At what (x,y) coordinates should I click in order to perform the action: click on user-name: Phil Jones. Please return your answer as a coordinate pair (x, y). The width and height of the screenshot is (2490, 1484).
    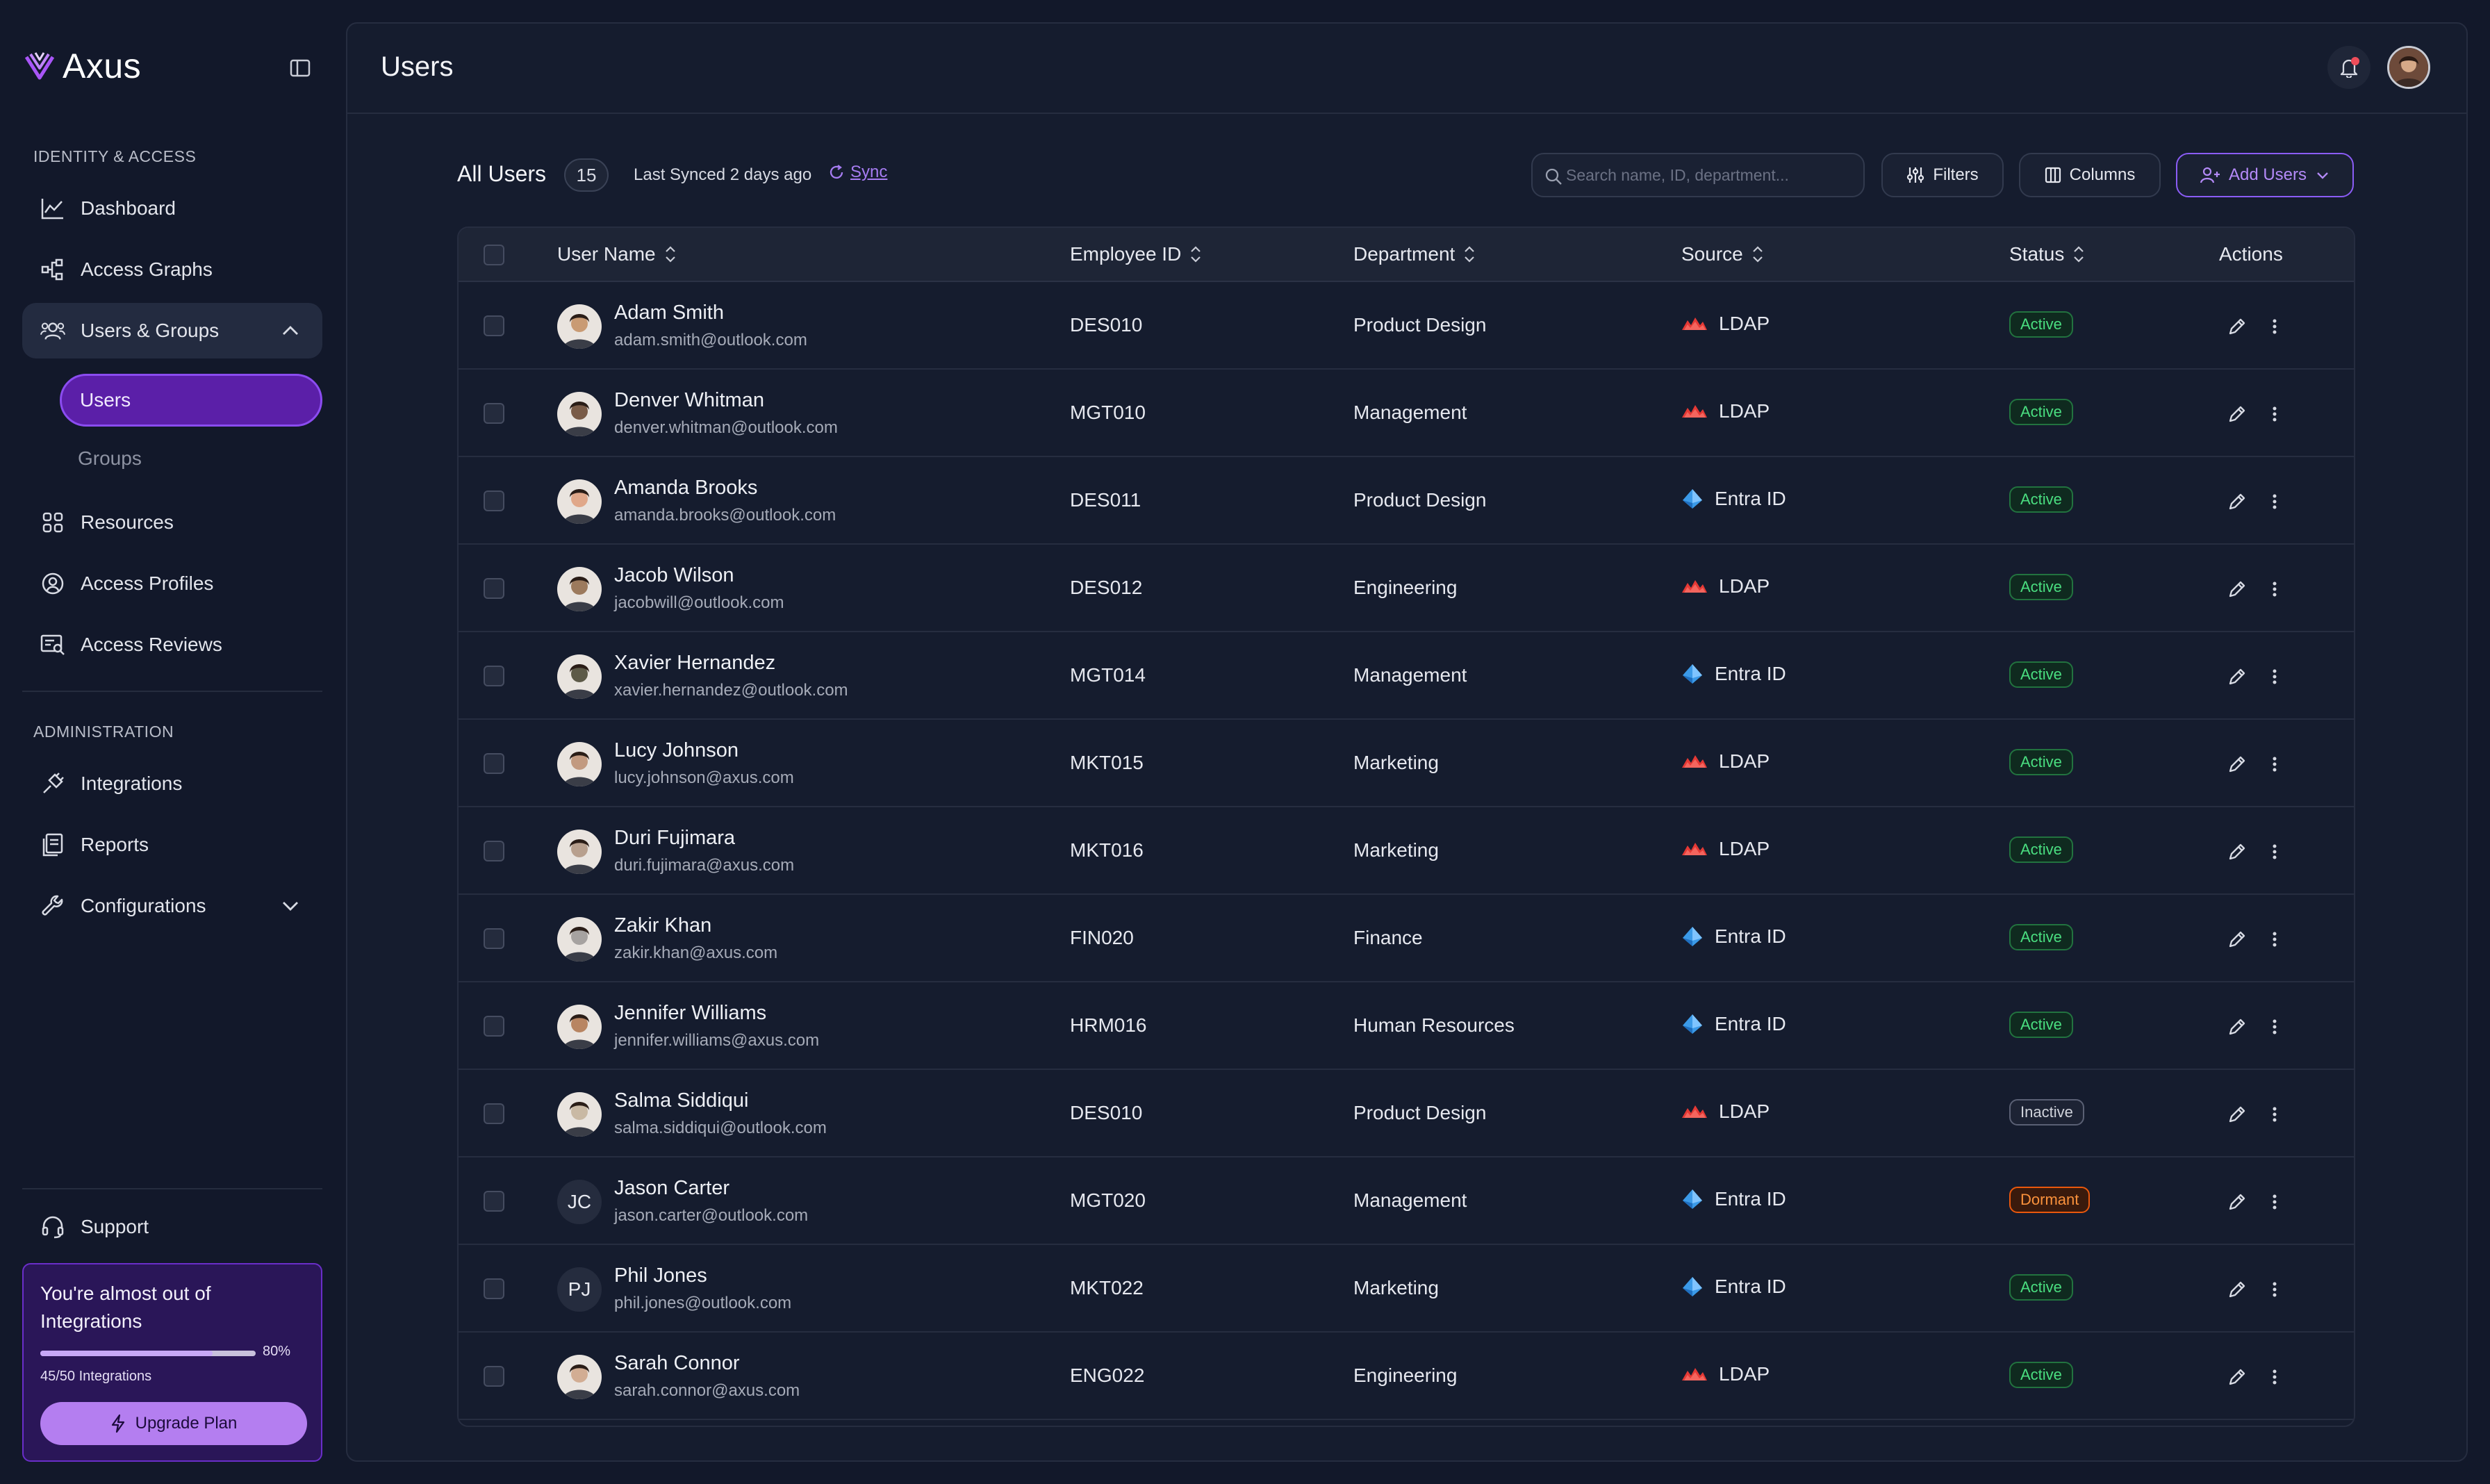
    Looking at the image, I should click on (660, 1275).